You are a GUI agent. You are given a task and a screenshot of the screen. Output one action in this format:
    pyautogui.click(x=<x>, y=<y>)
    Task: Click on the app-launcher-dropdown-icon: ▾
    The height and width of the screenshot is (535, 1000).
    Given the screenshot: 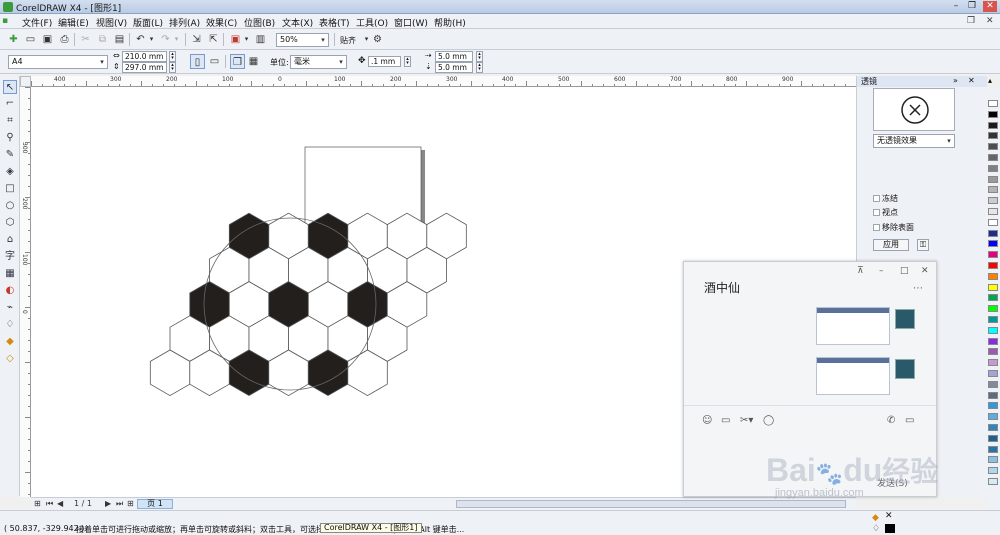 What is the action you would take?
    pyautogui.click(x=246, y=39)
    